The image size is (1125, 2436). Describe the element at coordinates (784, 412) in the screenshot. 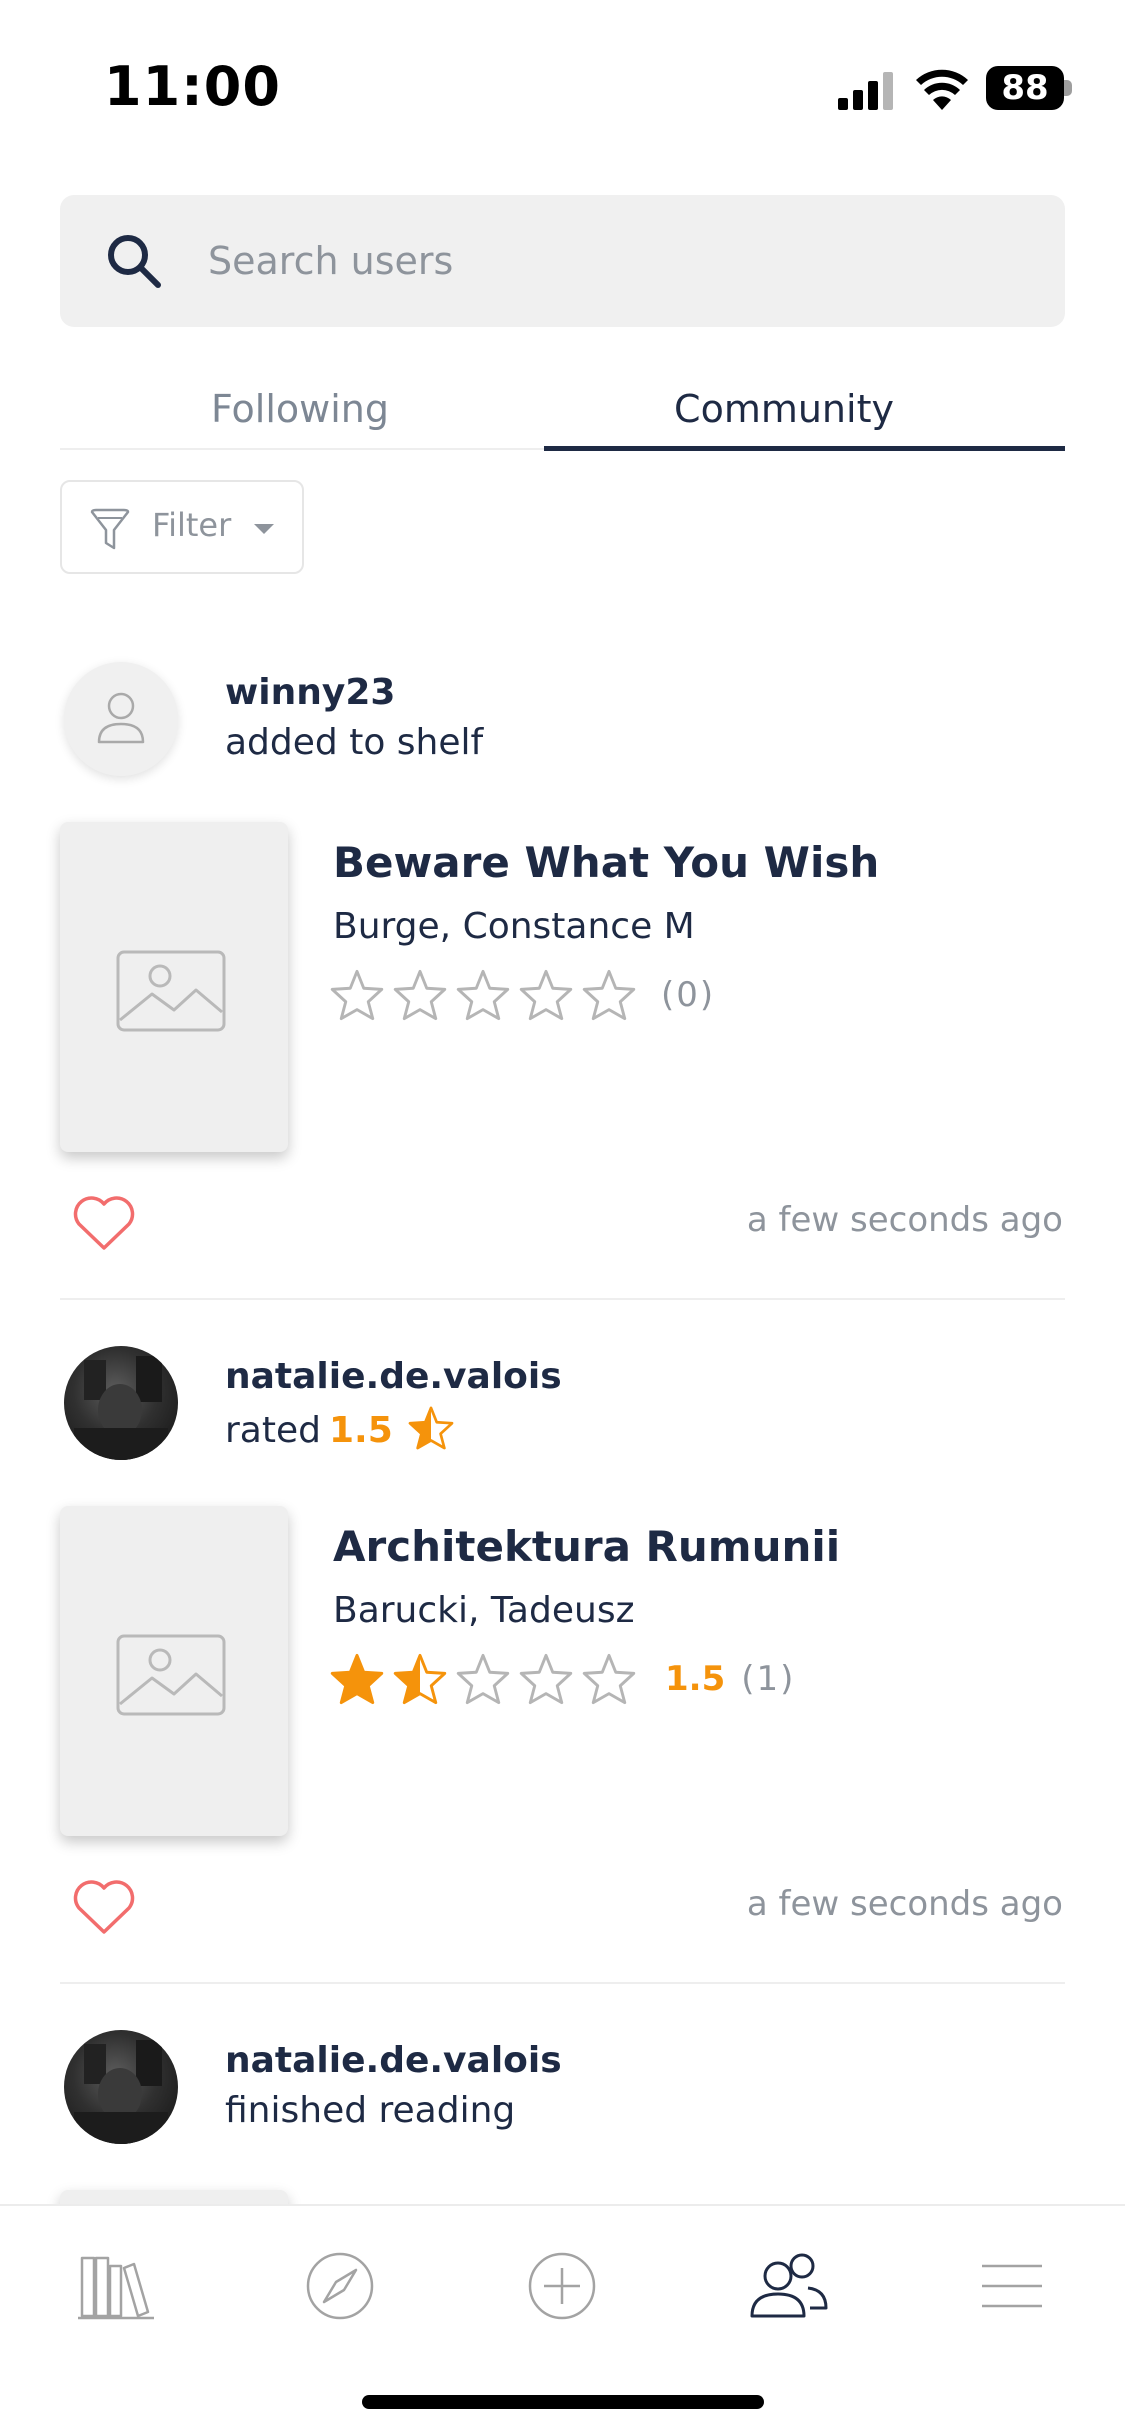

I see `tab-community: Community` at that location.